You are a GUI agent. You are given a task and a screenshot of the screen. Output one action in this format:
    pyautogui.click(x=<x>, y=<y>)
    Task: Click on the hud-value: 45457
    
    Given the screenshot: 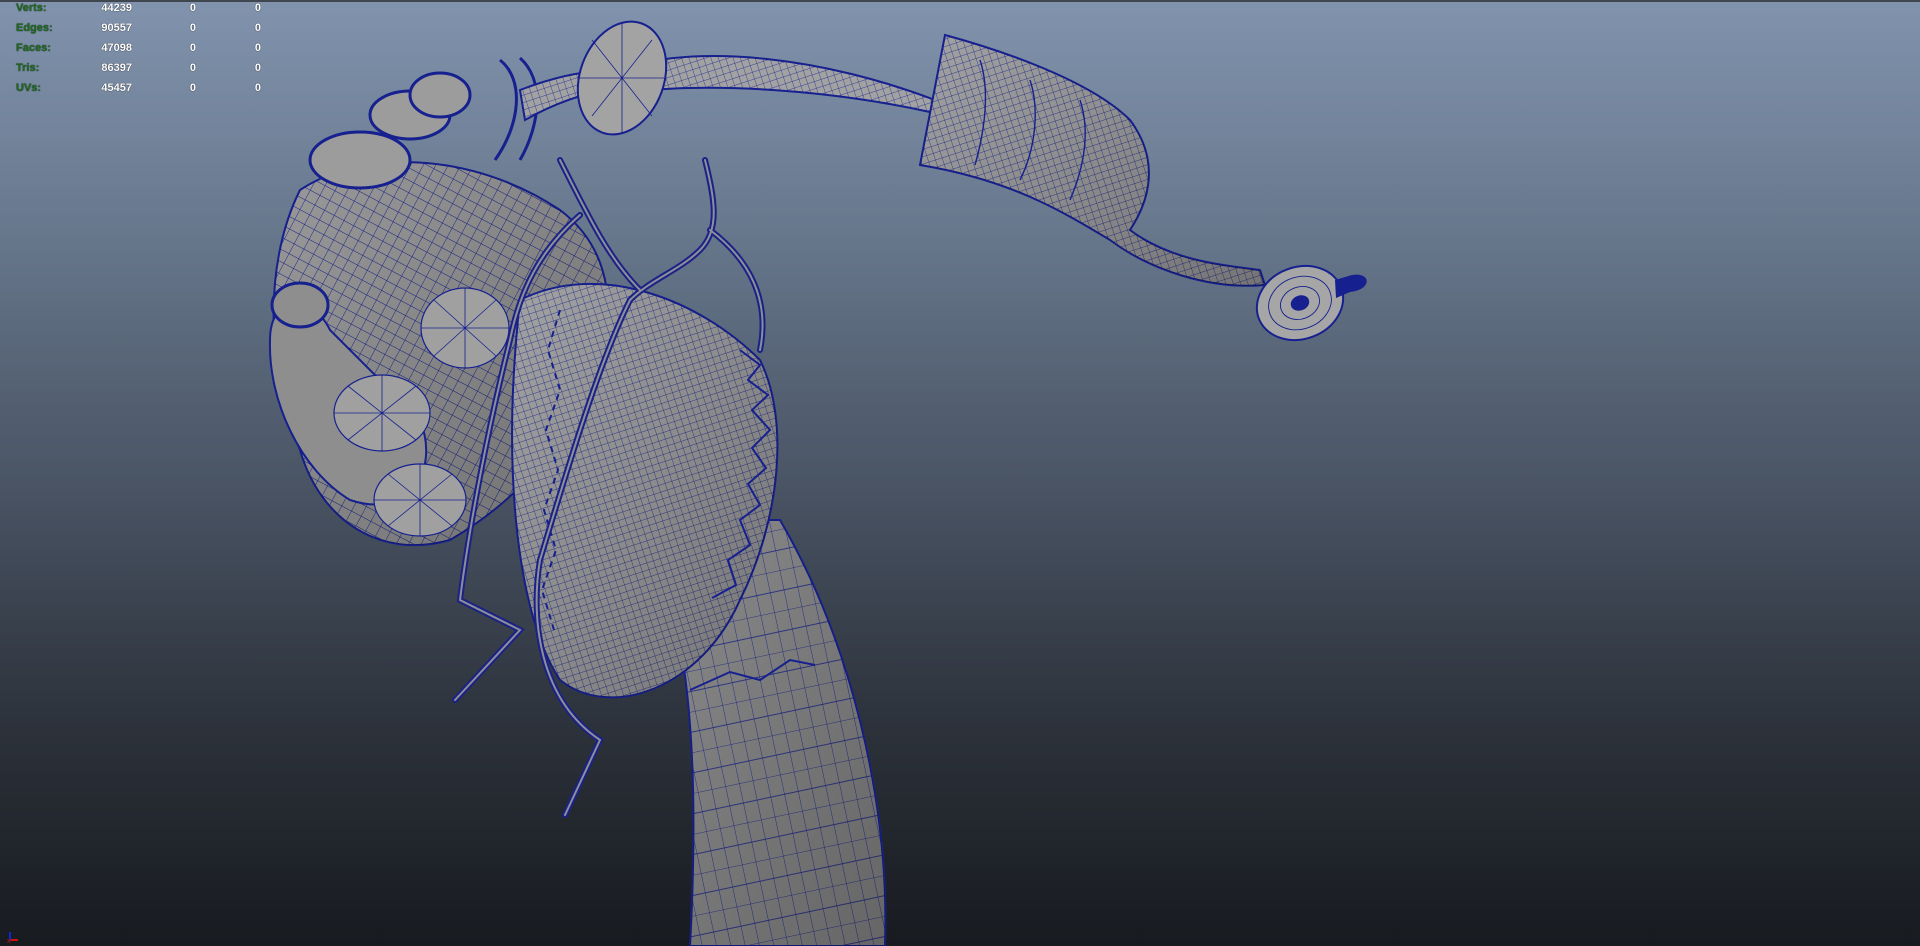 What is the action you would take?
    pyautogui.click(x=116, y=88)
    